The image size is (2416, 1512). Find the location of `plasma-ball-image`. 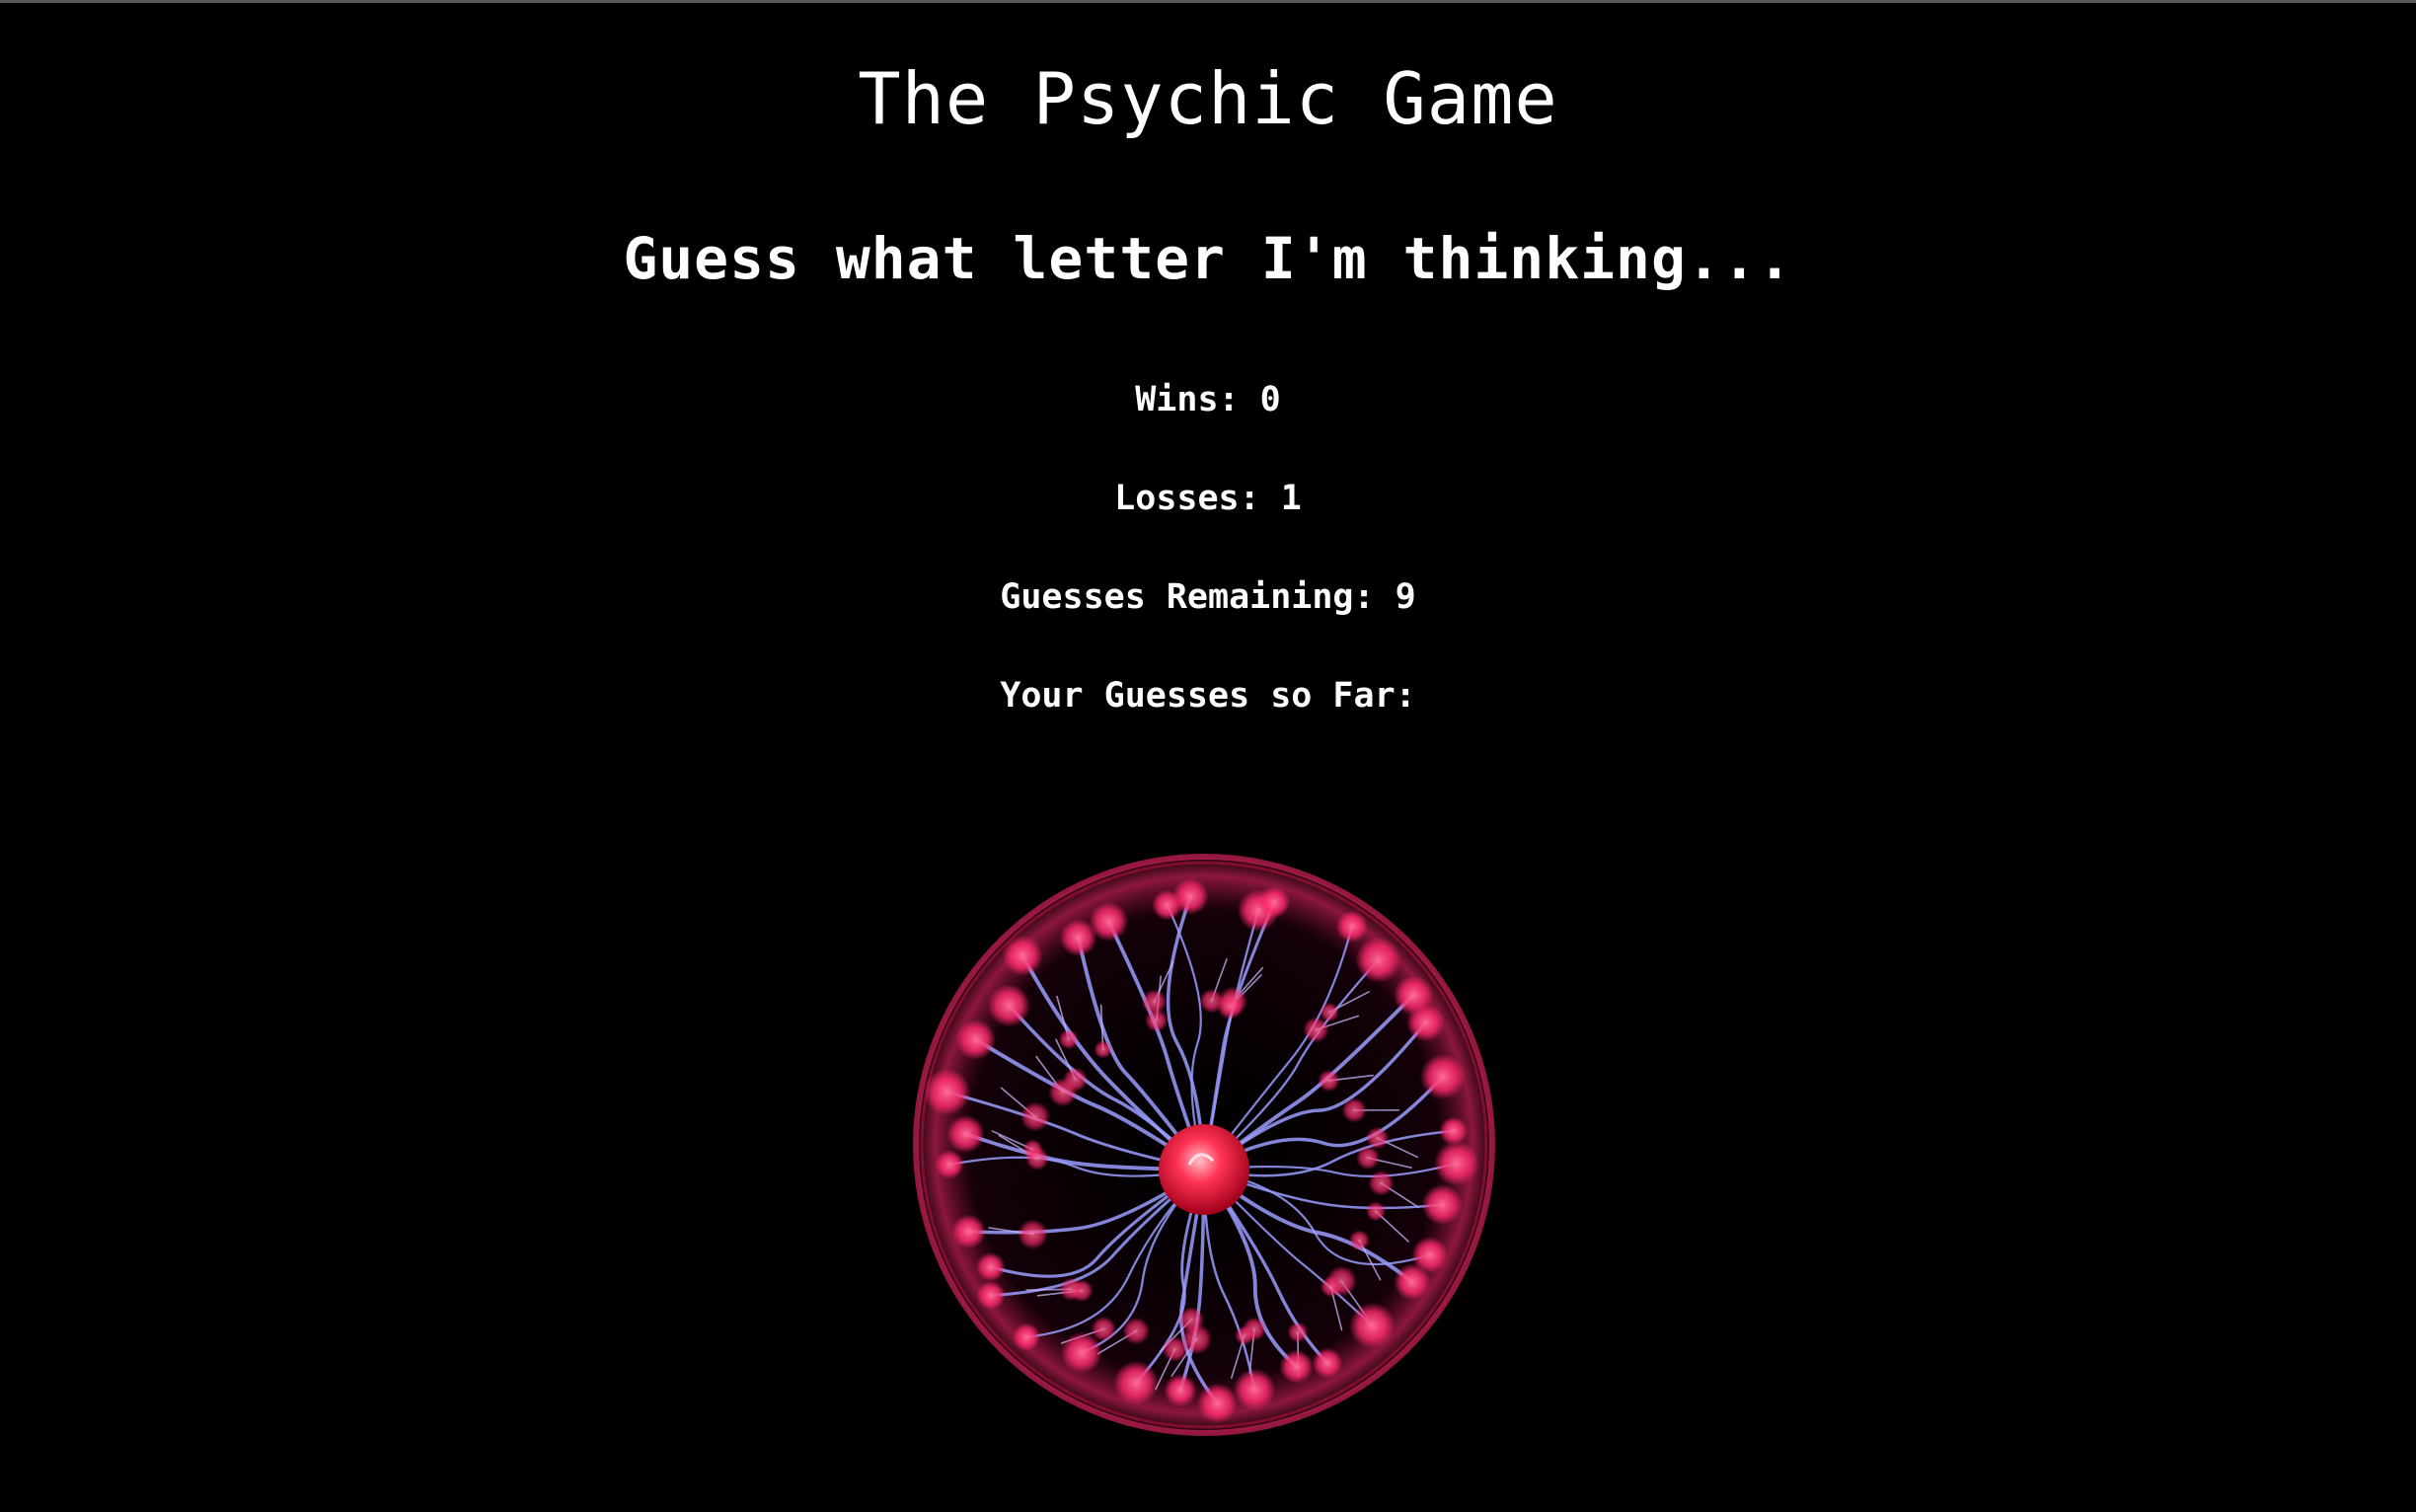

plasma-ball-image is located at coordinates (1204, 1145).